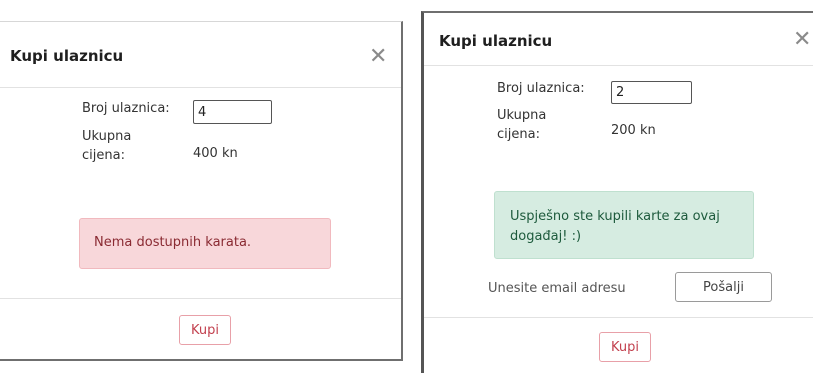 The image size is (813, 373). What do you see at coordinates (557, 288) in the screenshot?
I see `email-prompt: Unesite email adresu` at bounding box center [557, 288].